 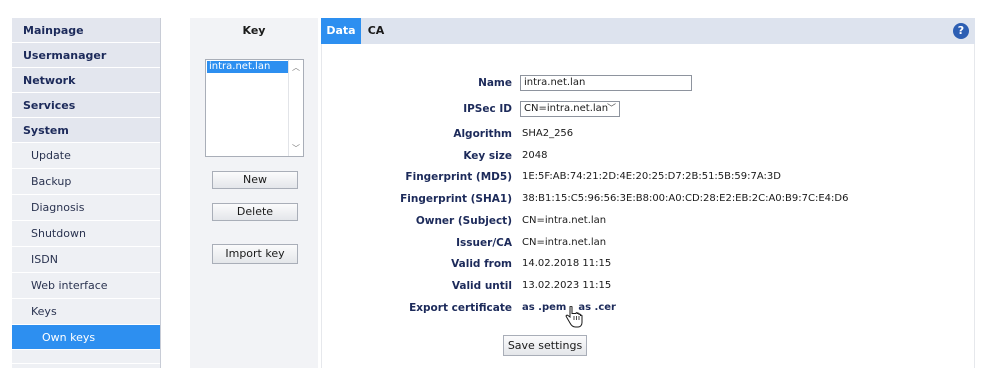 I want to click on owner-label: Owner (Subject), so click(x=463, y=221).